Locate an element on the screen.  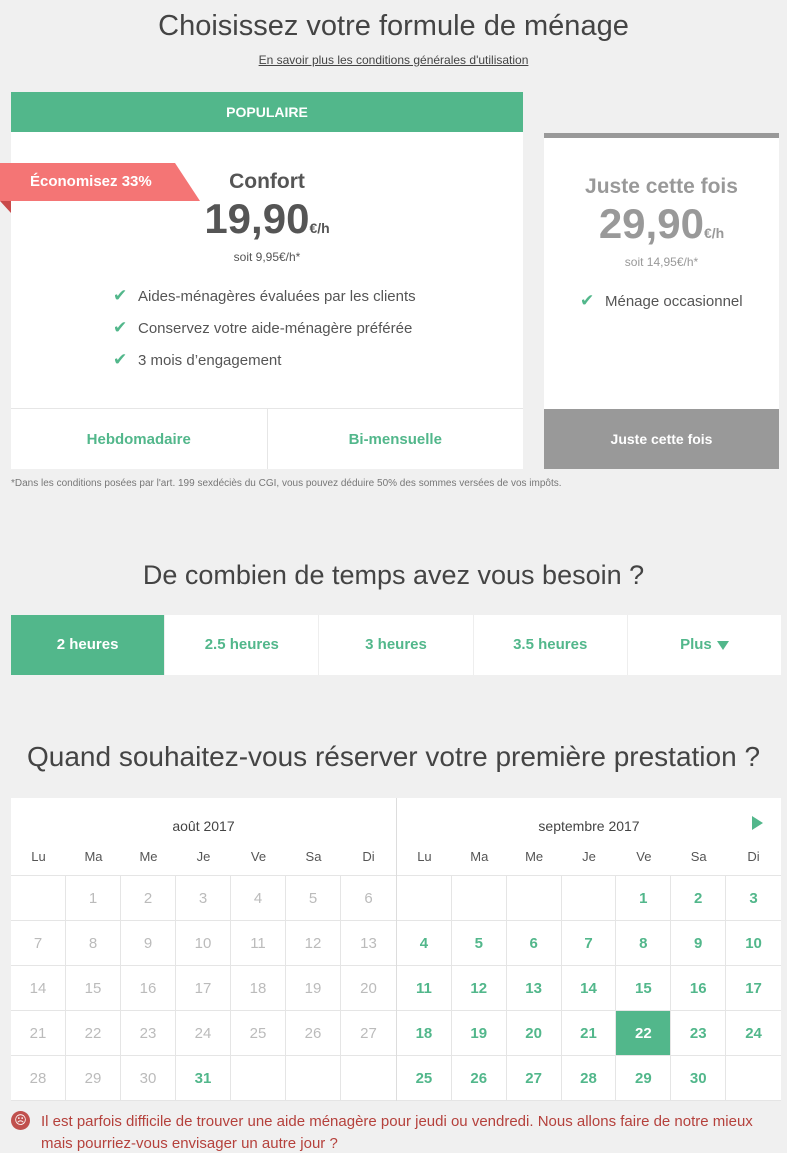
next-month-arrow-icon is located at coordinates (757, 823).